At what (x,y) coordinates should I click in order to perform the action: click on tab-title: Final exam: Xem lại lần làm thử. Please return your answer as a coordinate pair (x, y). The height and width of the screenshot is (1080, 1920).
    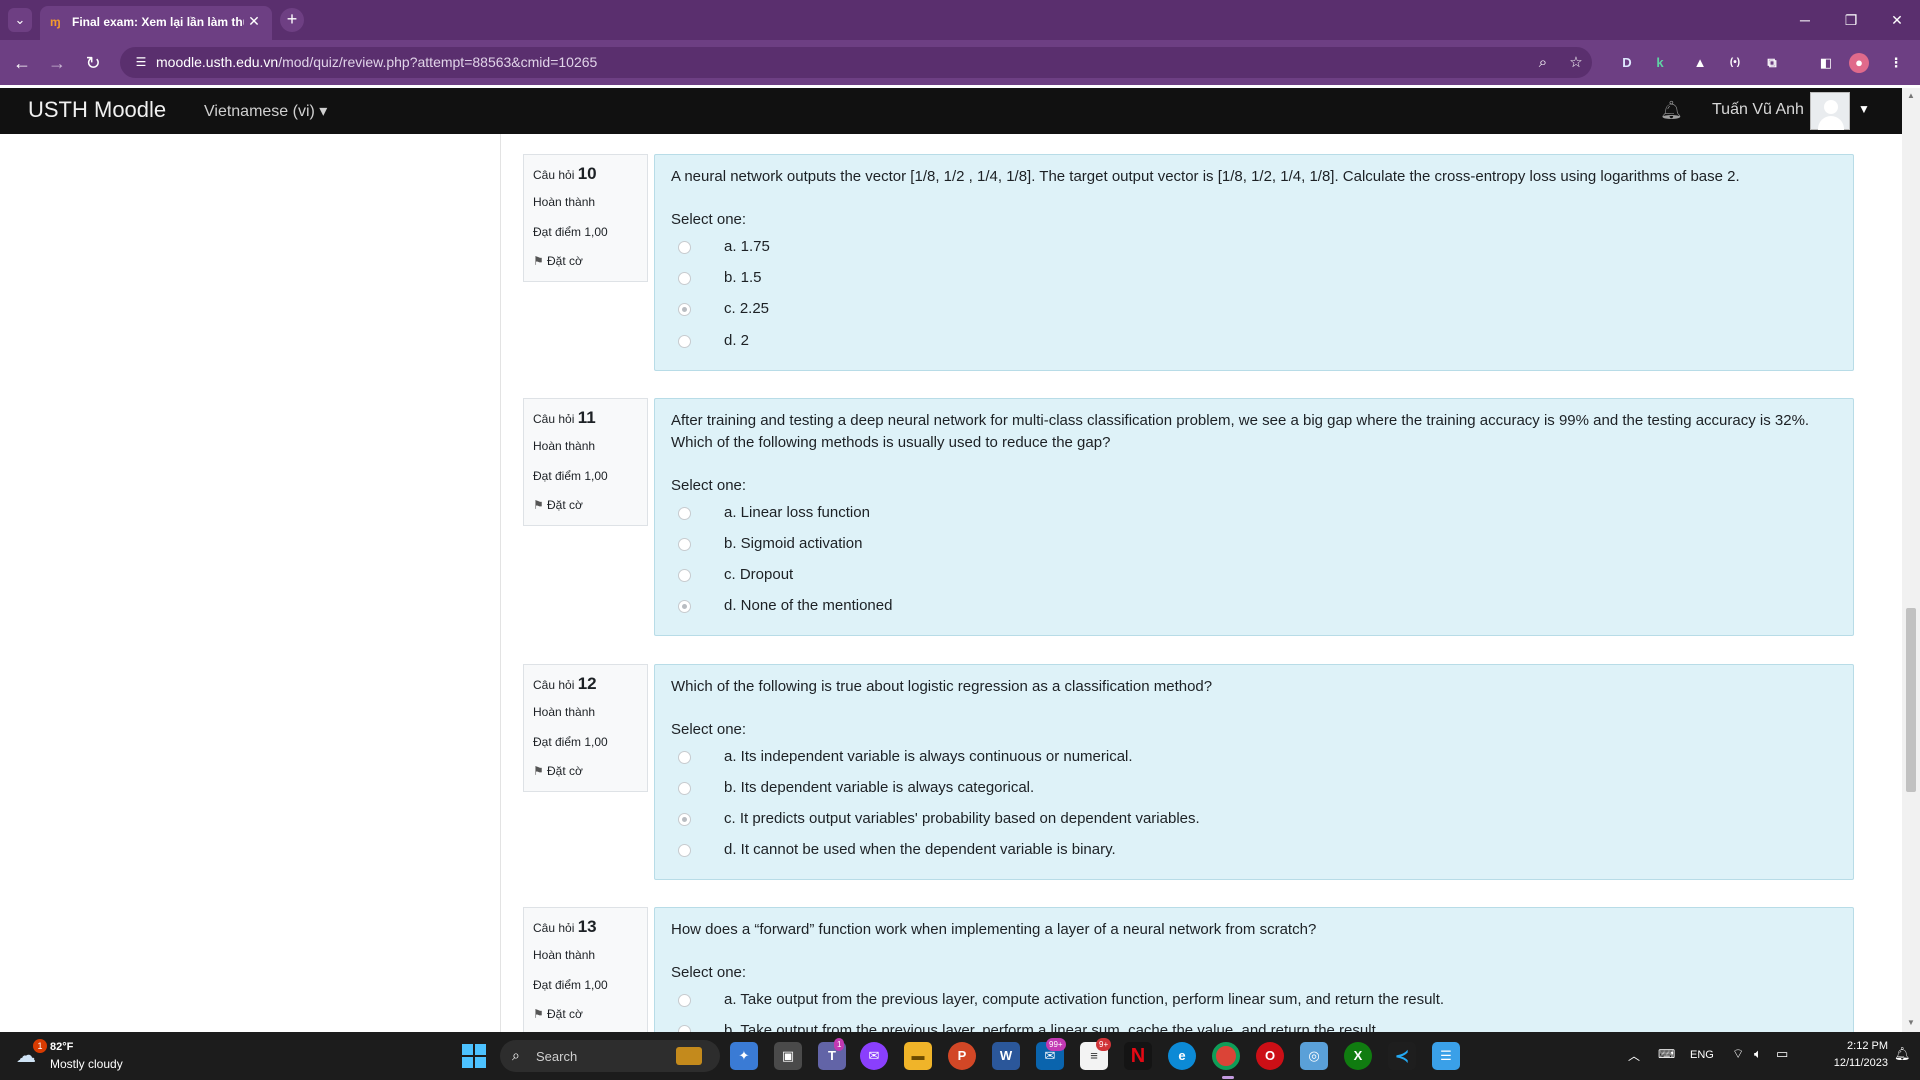
    Looking at the image, I should click on (158, 22).